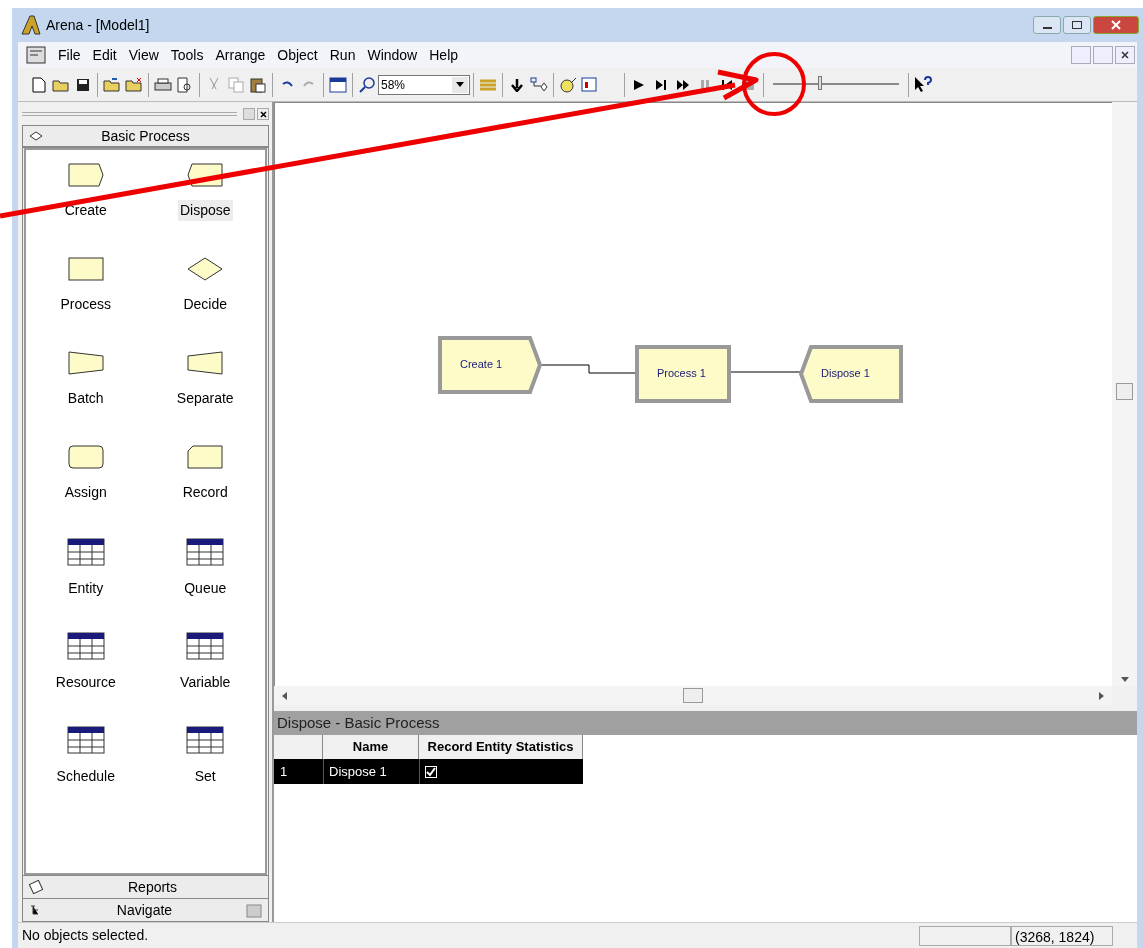 The height and width of the screenshot is (948, 1143). Describe the element at coordinates (205, 398) in the screenshot. I see `module-label: Separate` at that location.